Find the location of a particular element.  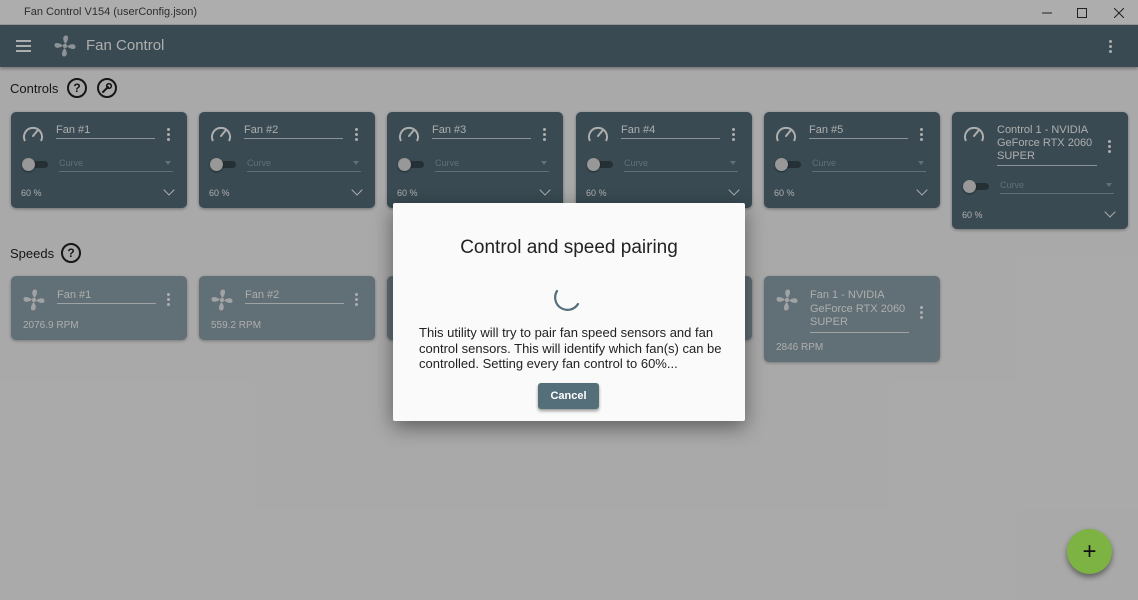

add-button: + is located at coordinates (1089, 551).